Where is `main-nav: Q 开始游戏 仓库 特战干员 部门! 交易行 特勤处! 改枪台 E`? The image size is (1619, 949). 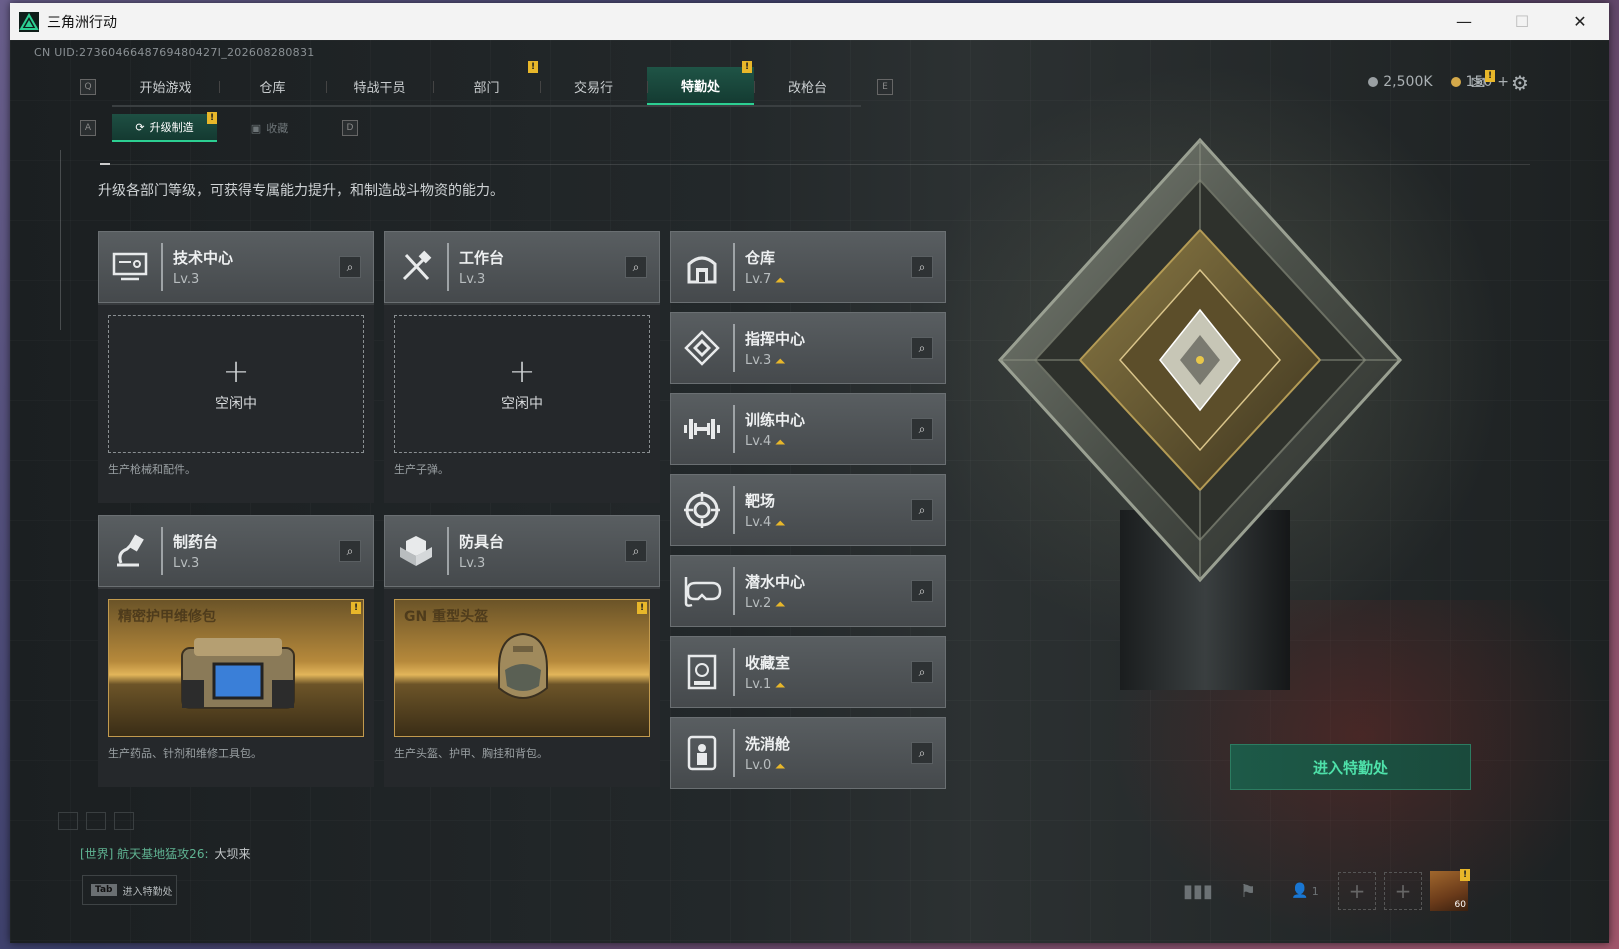 main-nav: Q 开始游戏 仓库 特战干员 部门! 交易行 特勤处! 改枪台 E is located at coordinates (486, 84).